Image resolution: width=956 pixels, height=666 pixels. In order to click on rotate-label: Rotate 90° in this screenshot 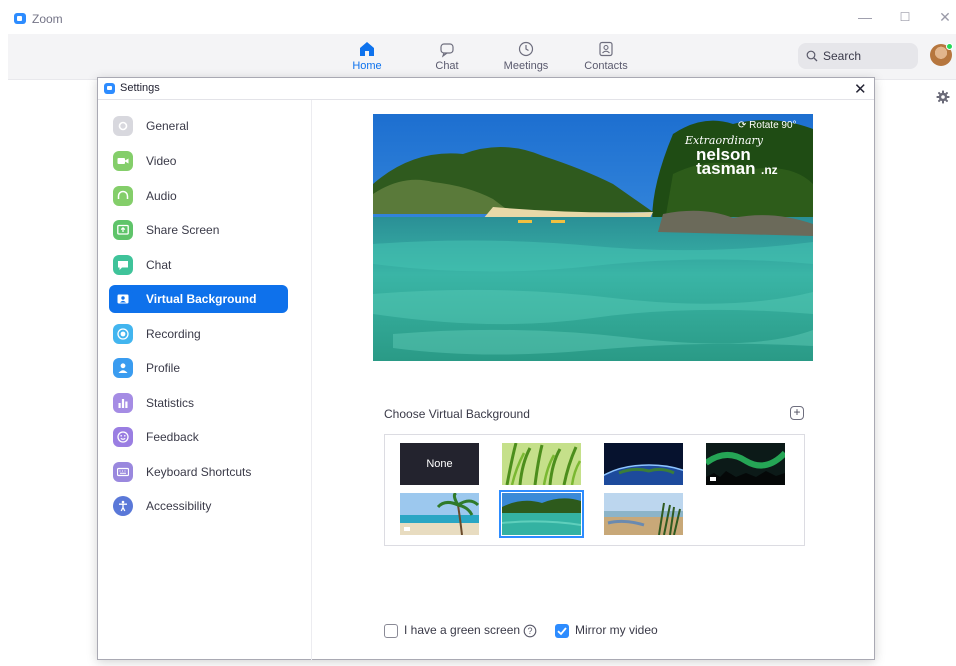, I will do `click(773, 125)`.